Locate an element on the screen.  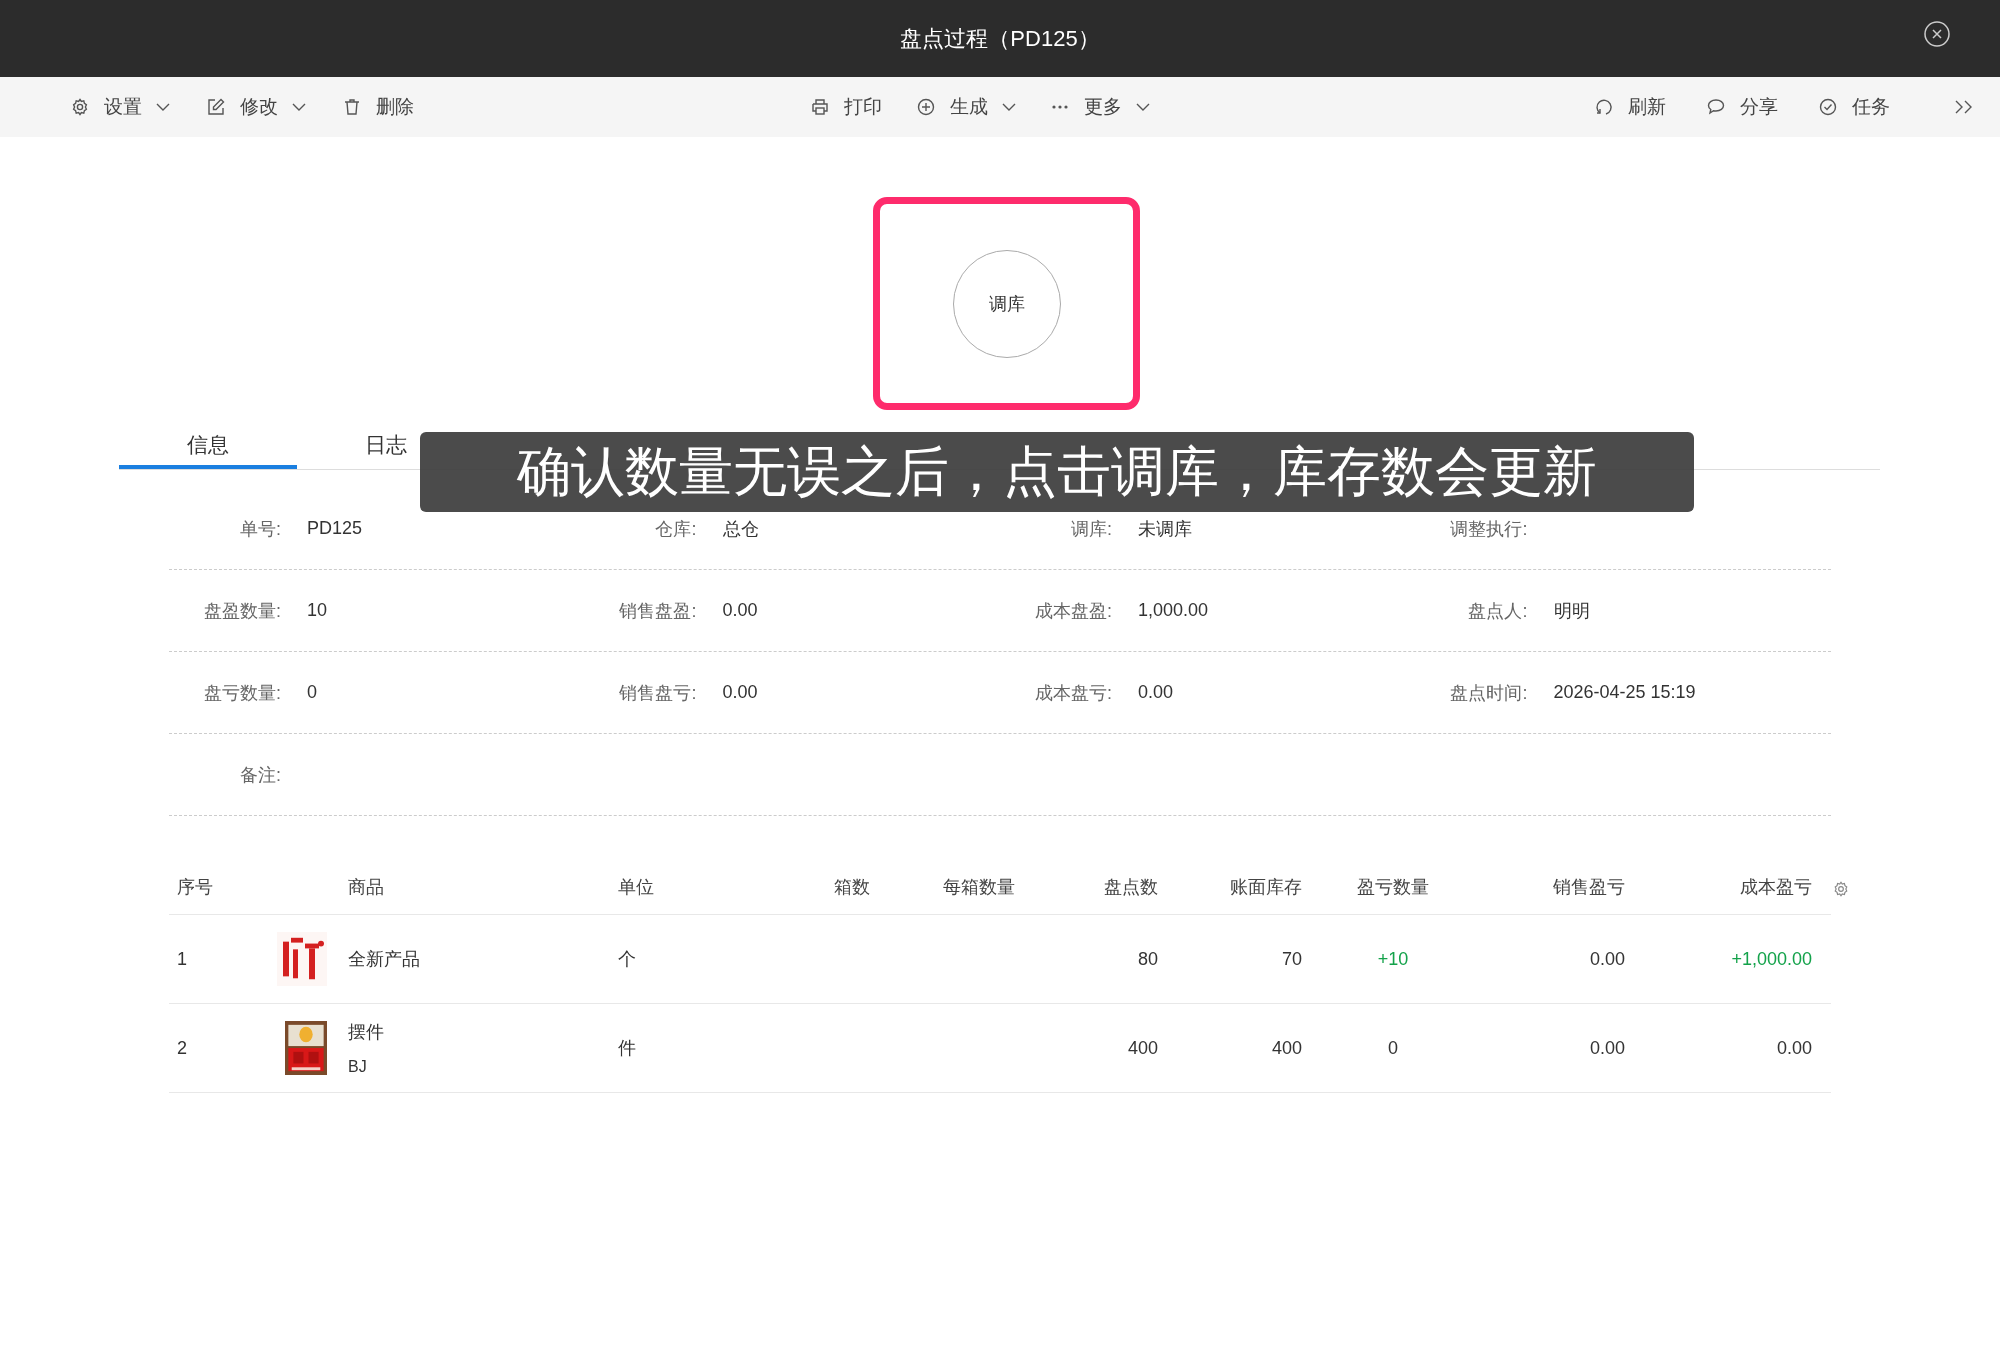
trash-icon is located at coordinates (352, 107).